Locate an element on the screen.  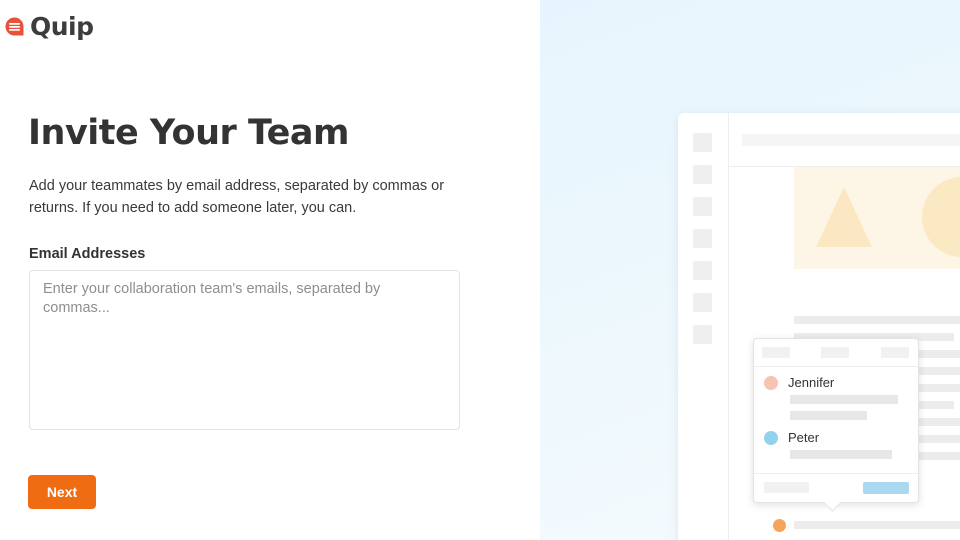
mention-item-jennifer: Jennifer is located at coordinates (799, 382).